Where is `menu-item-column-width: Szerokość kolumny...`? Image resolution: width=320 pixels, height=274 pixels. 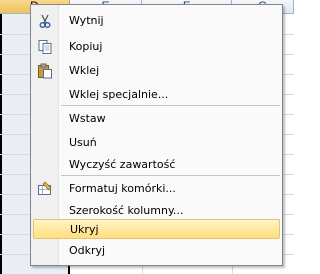
menu-item-column-width: Szerokość kolumny... is located at coordinates (156, 211).